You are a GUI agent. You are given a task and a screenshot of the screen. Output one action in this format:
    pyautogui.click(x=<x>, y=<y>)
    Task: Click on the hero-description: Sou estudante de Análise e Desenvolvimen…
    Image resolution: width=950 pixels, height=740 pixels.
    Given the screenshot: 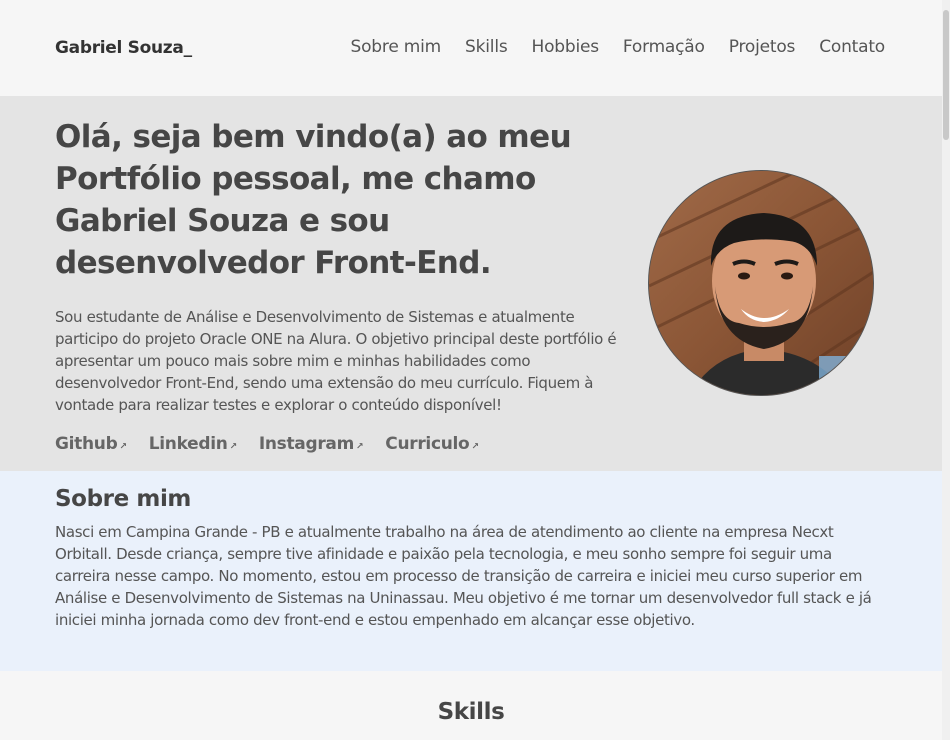 What is the action you would take?
    pyautogui.click(x=336, y=361)
    